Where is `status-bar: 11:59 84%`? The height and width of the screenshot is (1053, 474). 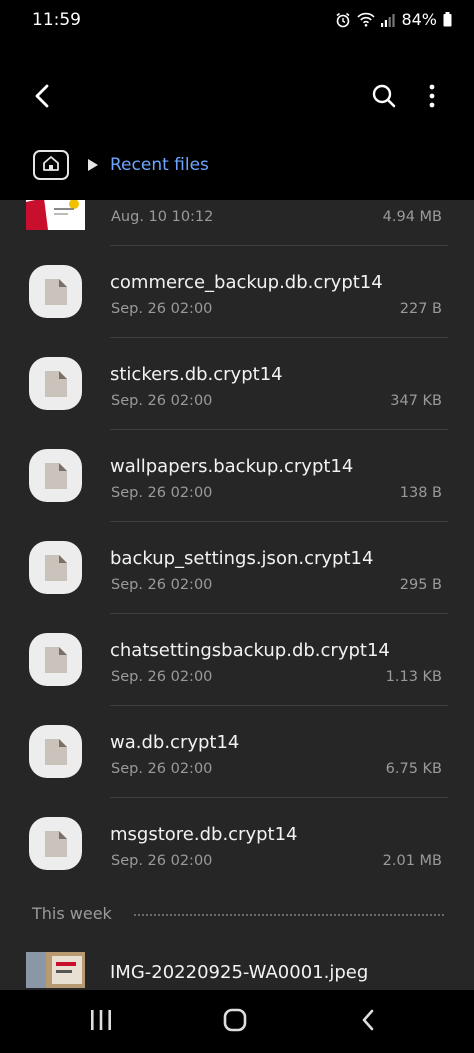 status-bar: 11:59 84% is located at coordinates (237, 22).